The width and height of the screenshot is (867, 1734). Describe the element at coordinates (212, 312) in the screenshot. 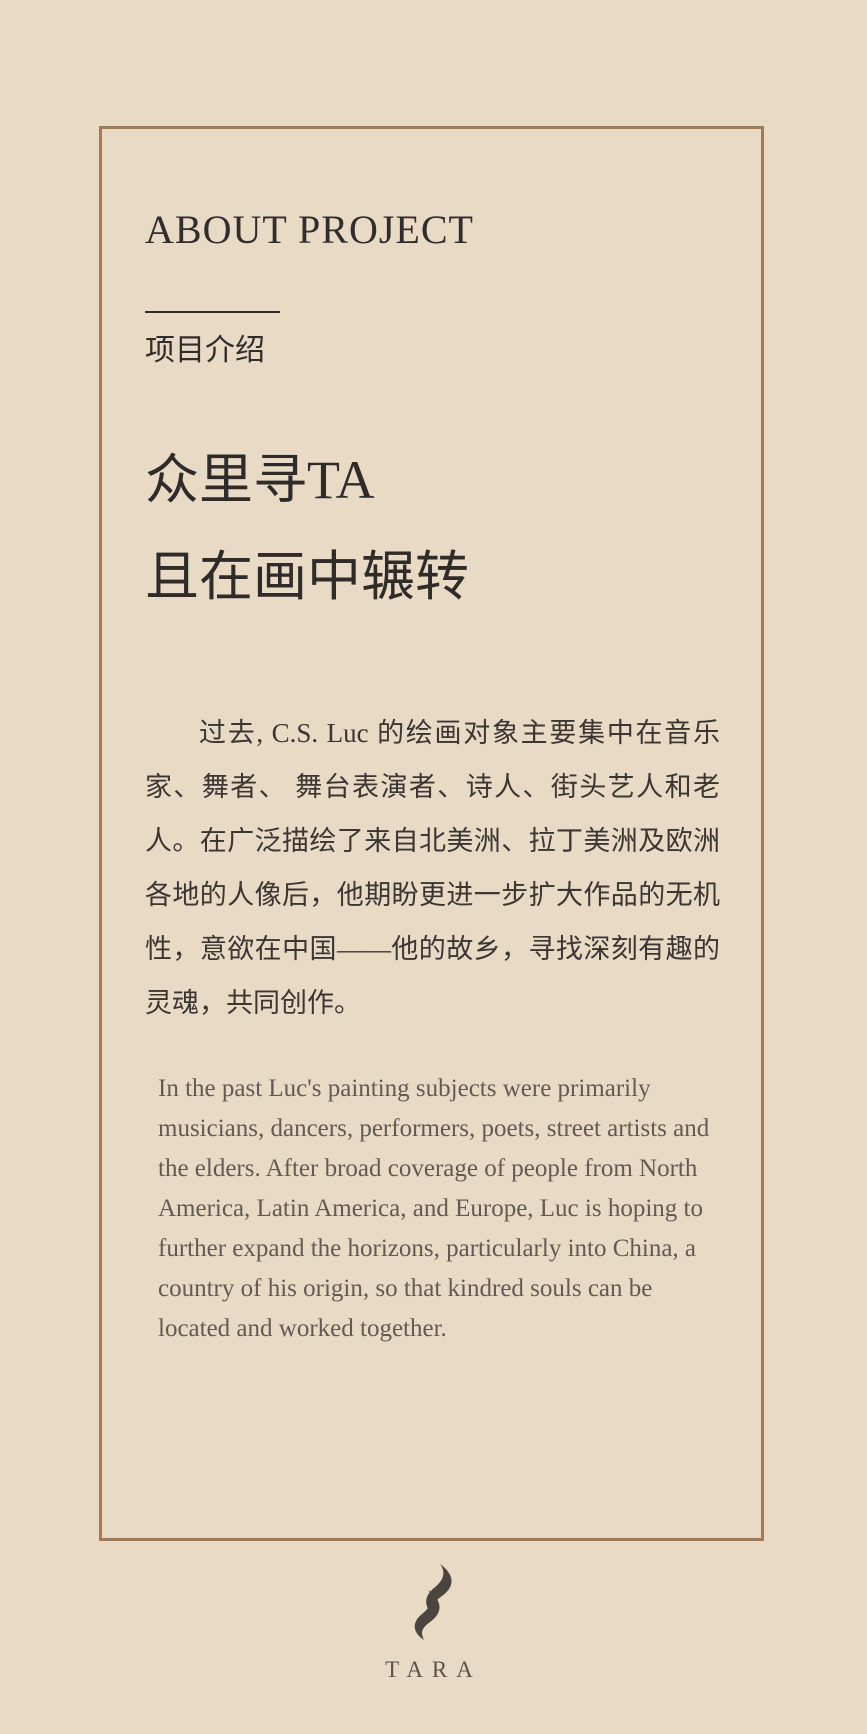

I see `title-divider` at that location.